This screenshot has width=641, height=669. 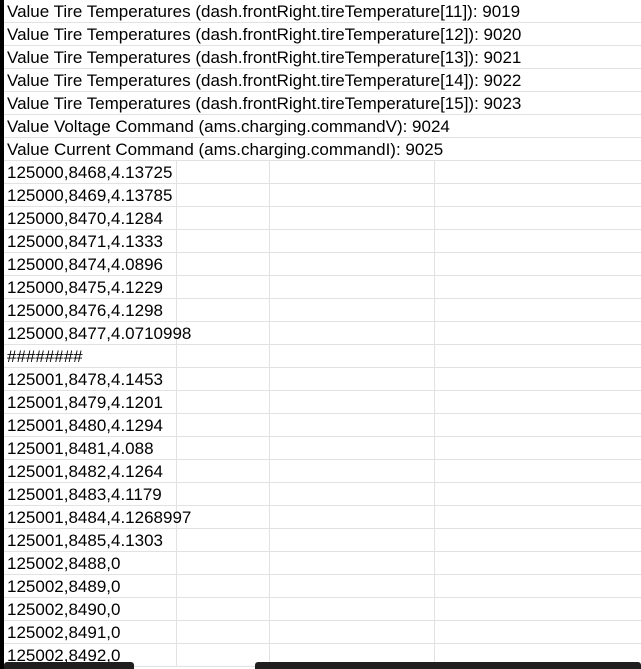 I want to click on cell: 125000,8468,4.13725, so click(x=88, y=172).